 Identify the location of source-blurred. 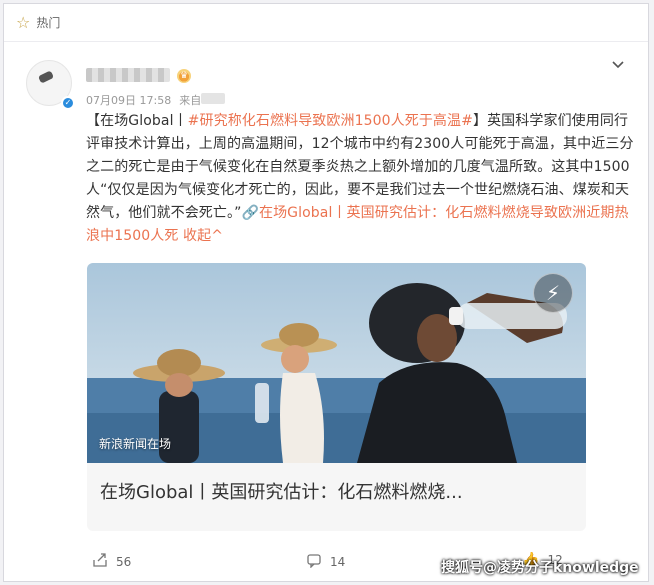
(213, 98).